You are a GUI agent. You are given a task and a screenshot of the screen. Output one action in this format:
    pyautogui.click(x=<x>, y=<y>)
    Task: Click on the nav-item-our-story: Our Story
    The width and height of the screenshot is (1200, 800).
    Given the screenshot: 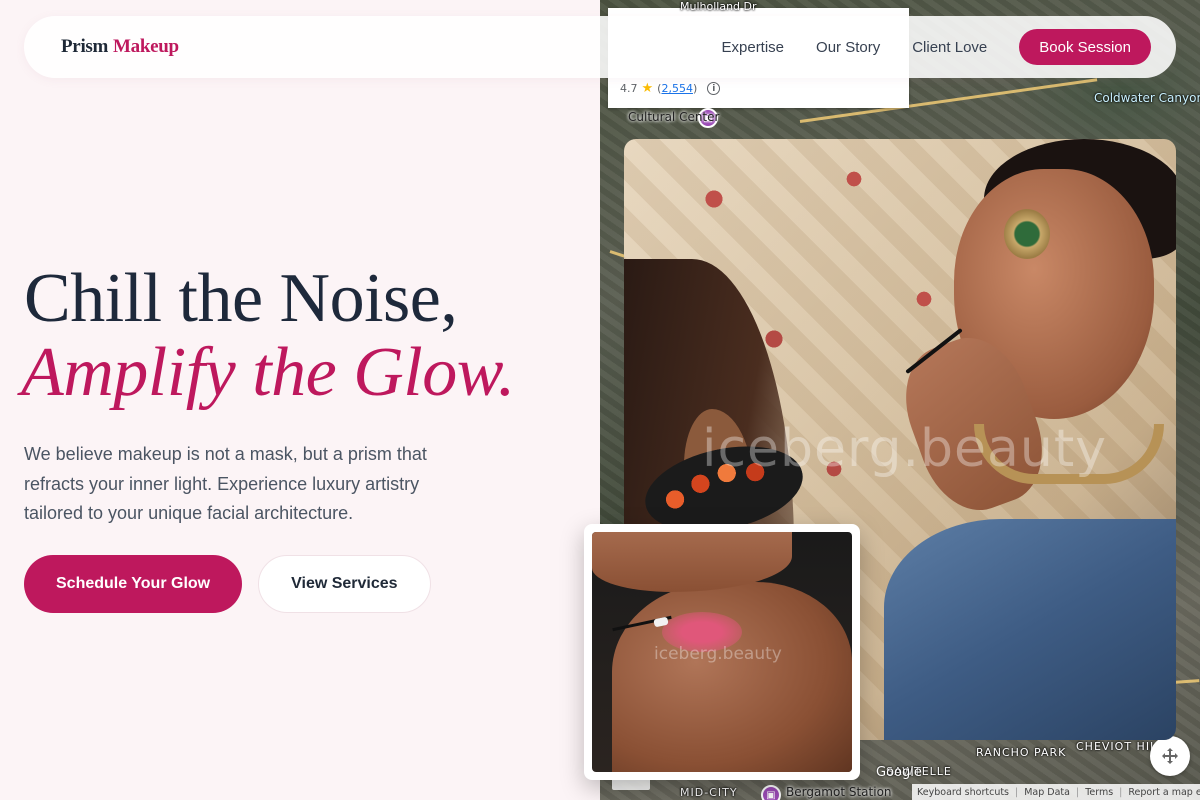 What is the action you would take?
    pyautogui.click(x=848, y=47)
    